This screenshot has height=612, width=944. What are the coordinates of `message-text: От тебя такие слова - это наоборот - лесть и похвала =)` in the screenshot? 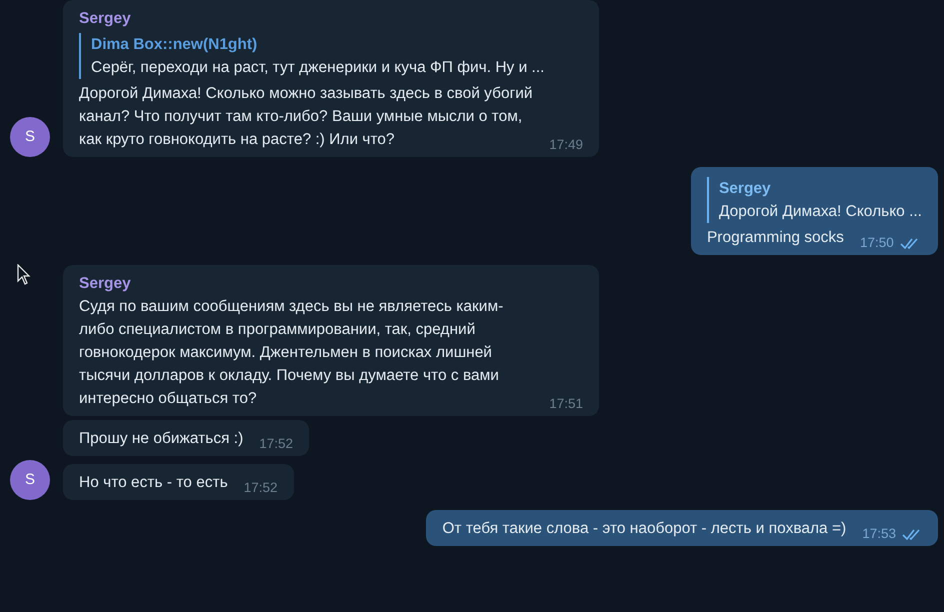 It's located at (644, 529).